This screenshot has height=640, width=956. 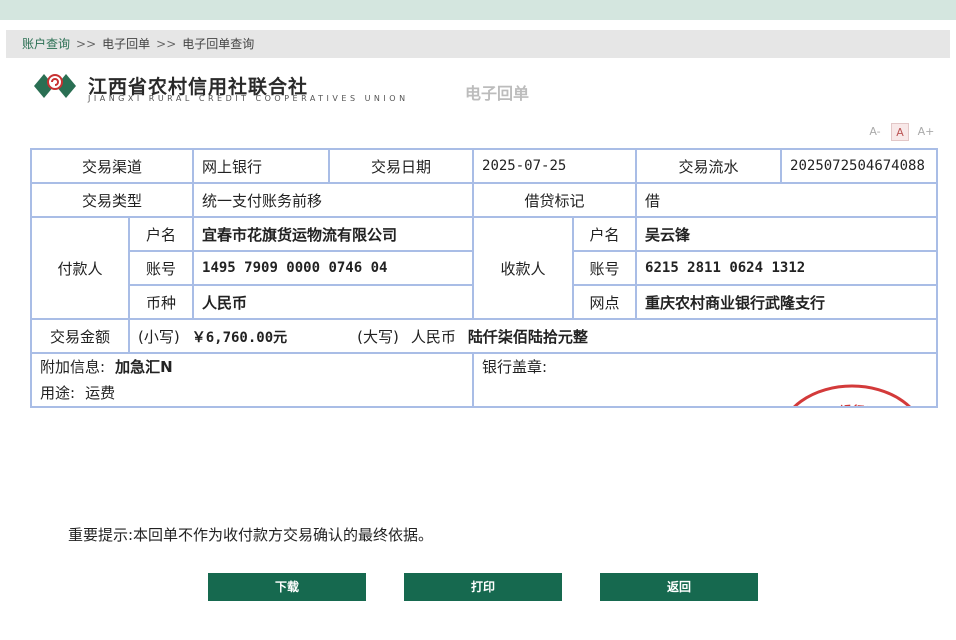 I want to click on purpose-line: 用途: 运费, so click(x=252, y=392).